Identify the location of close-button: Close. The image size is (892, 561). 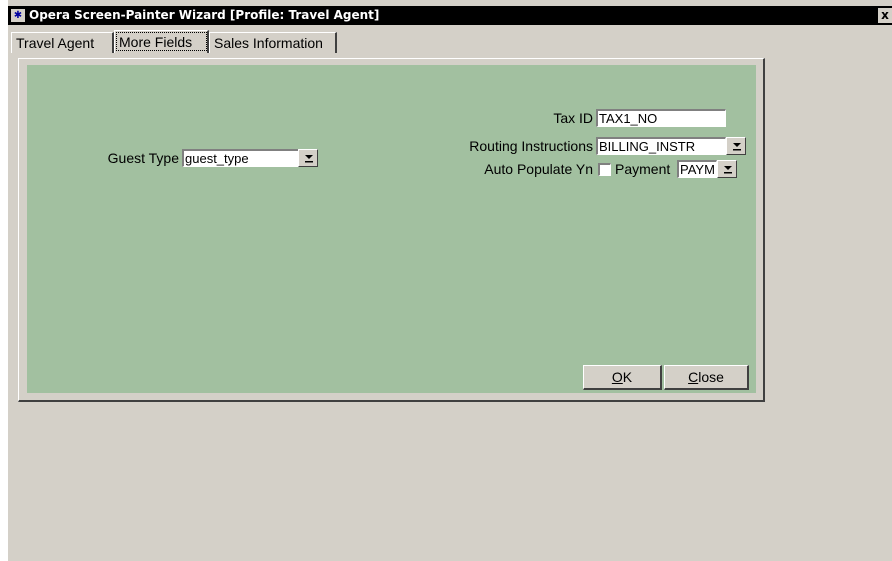
(706, 377).